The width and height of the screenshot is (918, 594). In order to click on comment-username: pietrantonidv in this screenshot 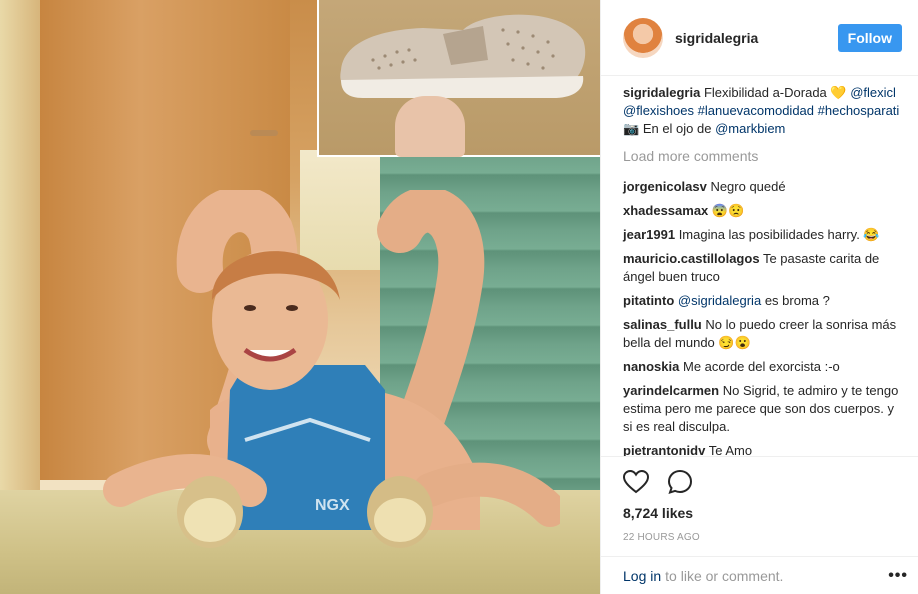, I will do `click(664, 449)`.